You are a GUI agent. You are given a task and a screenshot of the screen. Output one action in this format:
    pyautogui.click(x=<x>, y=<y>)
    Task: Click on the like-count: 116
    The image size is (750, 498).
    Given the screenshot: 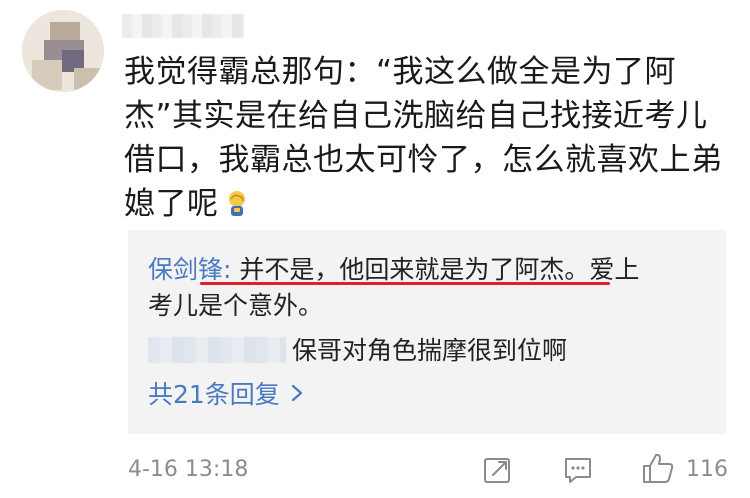 What is the action you would take?
    pyautogui.click(x=707, y=469)
    